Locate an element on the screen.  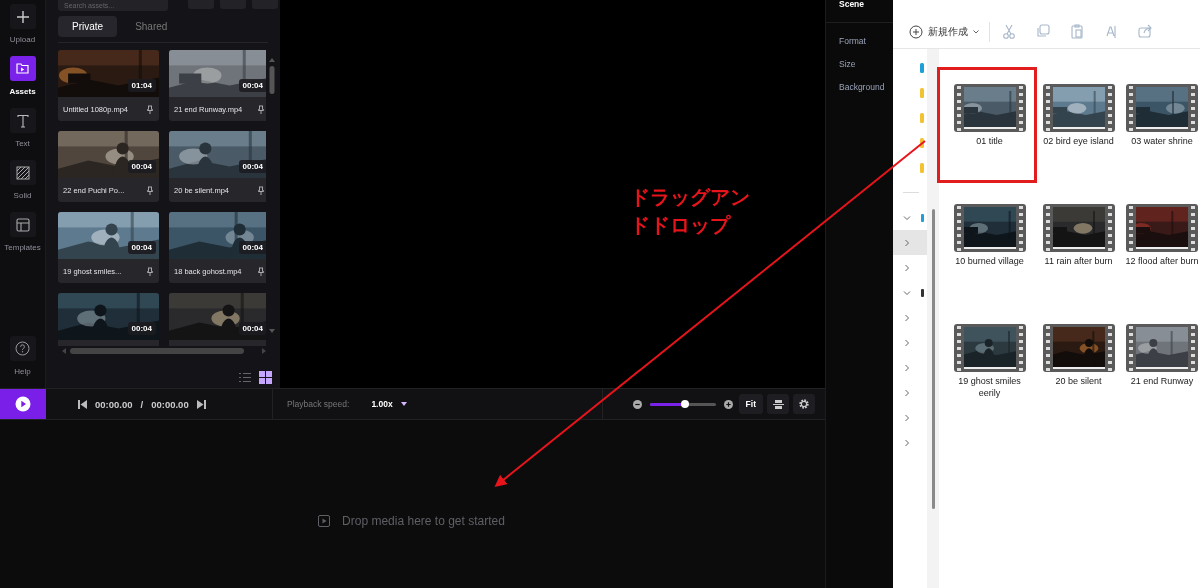
slider-thumb is located at coordinates (684, 403).